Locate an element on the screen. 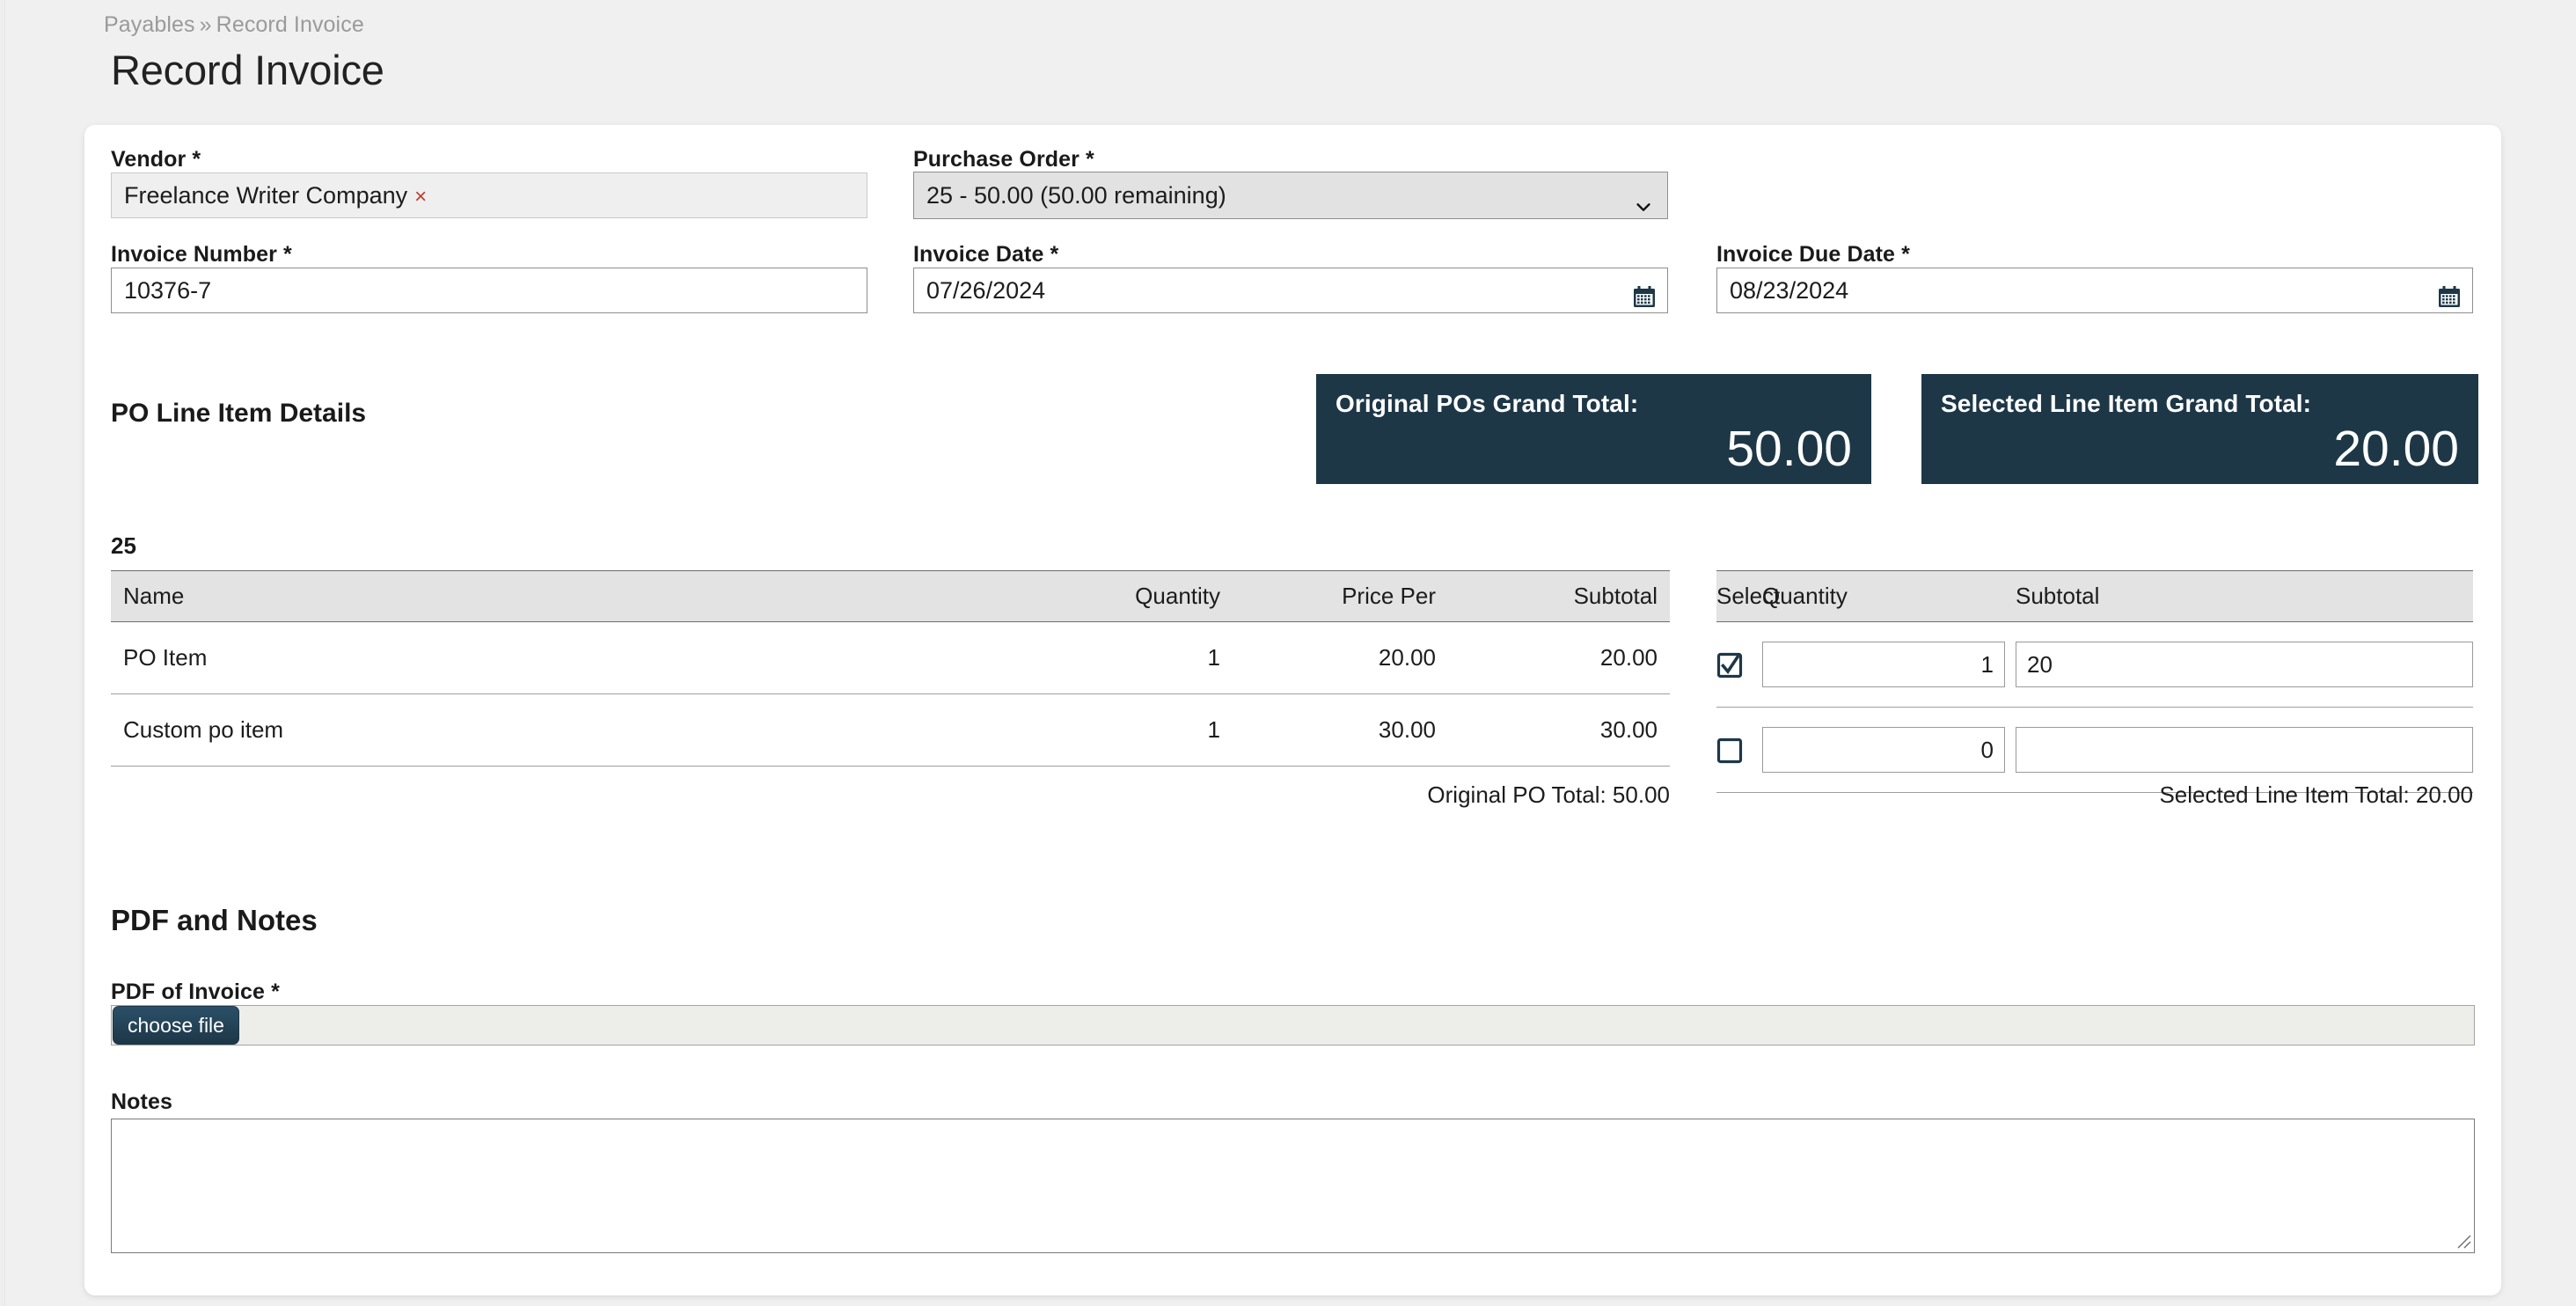  selected-subtotal-input: 20 is located at coordinates (2244, 664).